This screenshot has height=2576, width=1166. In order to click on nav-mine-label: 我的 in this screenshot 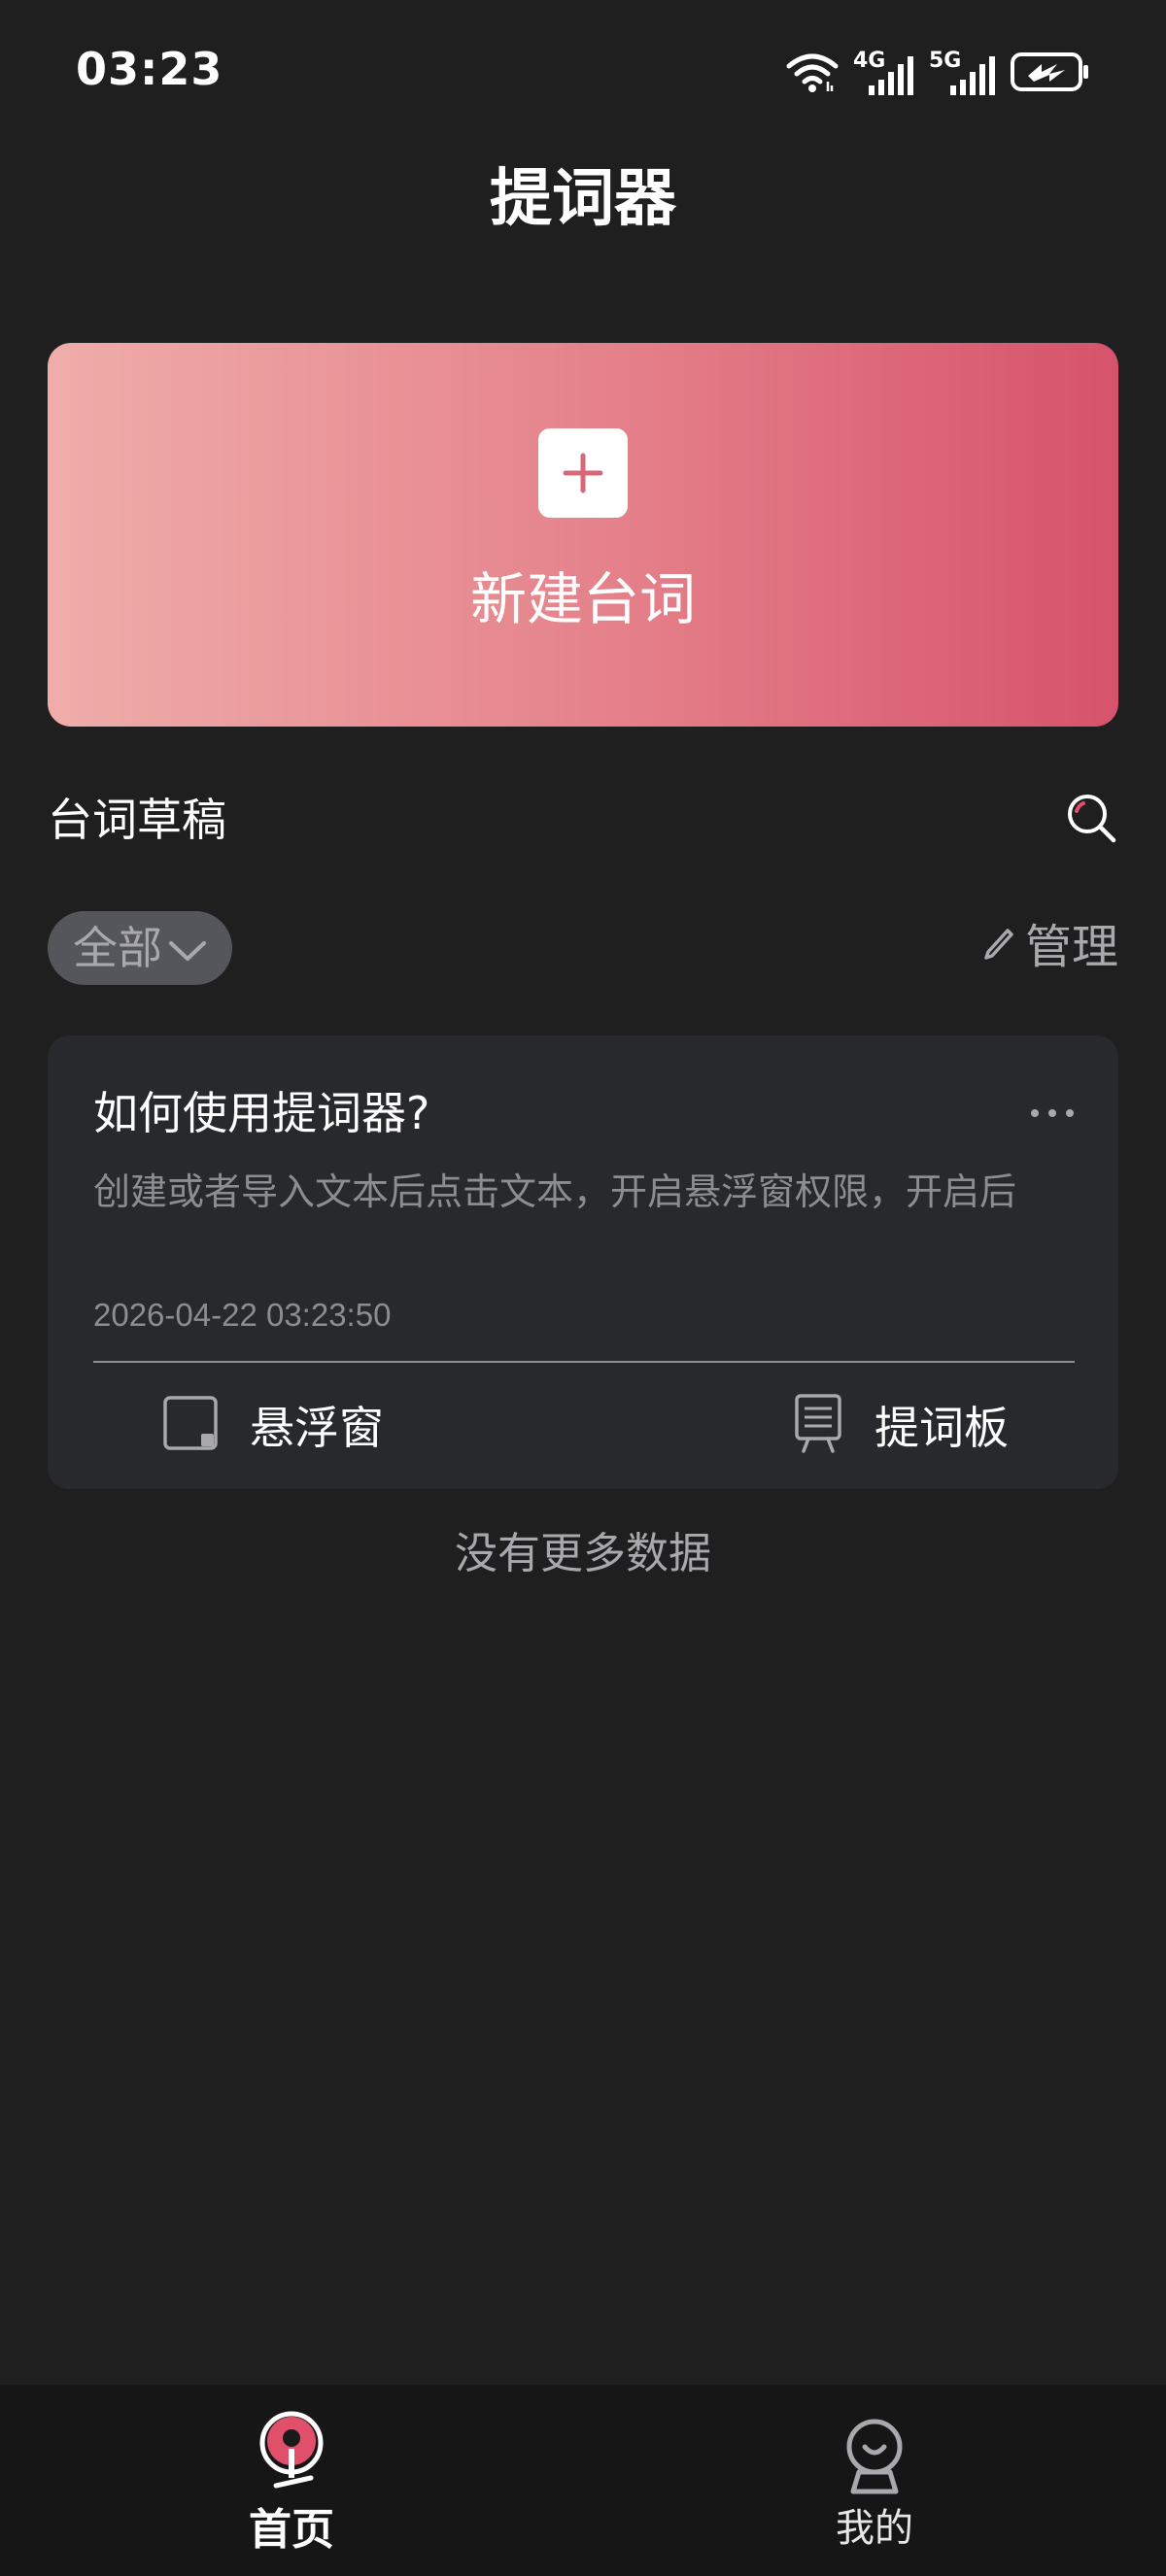, I will do `click(874, 2528)`.